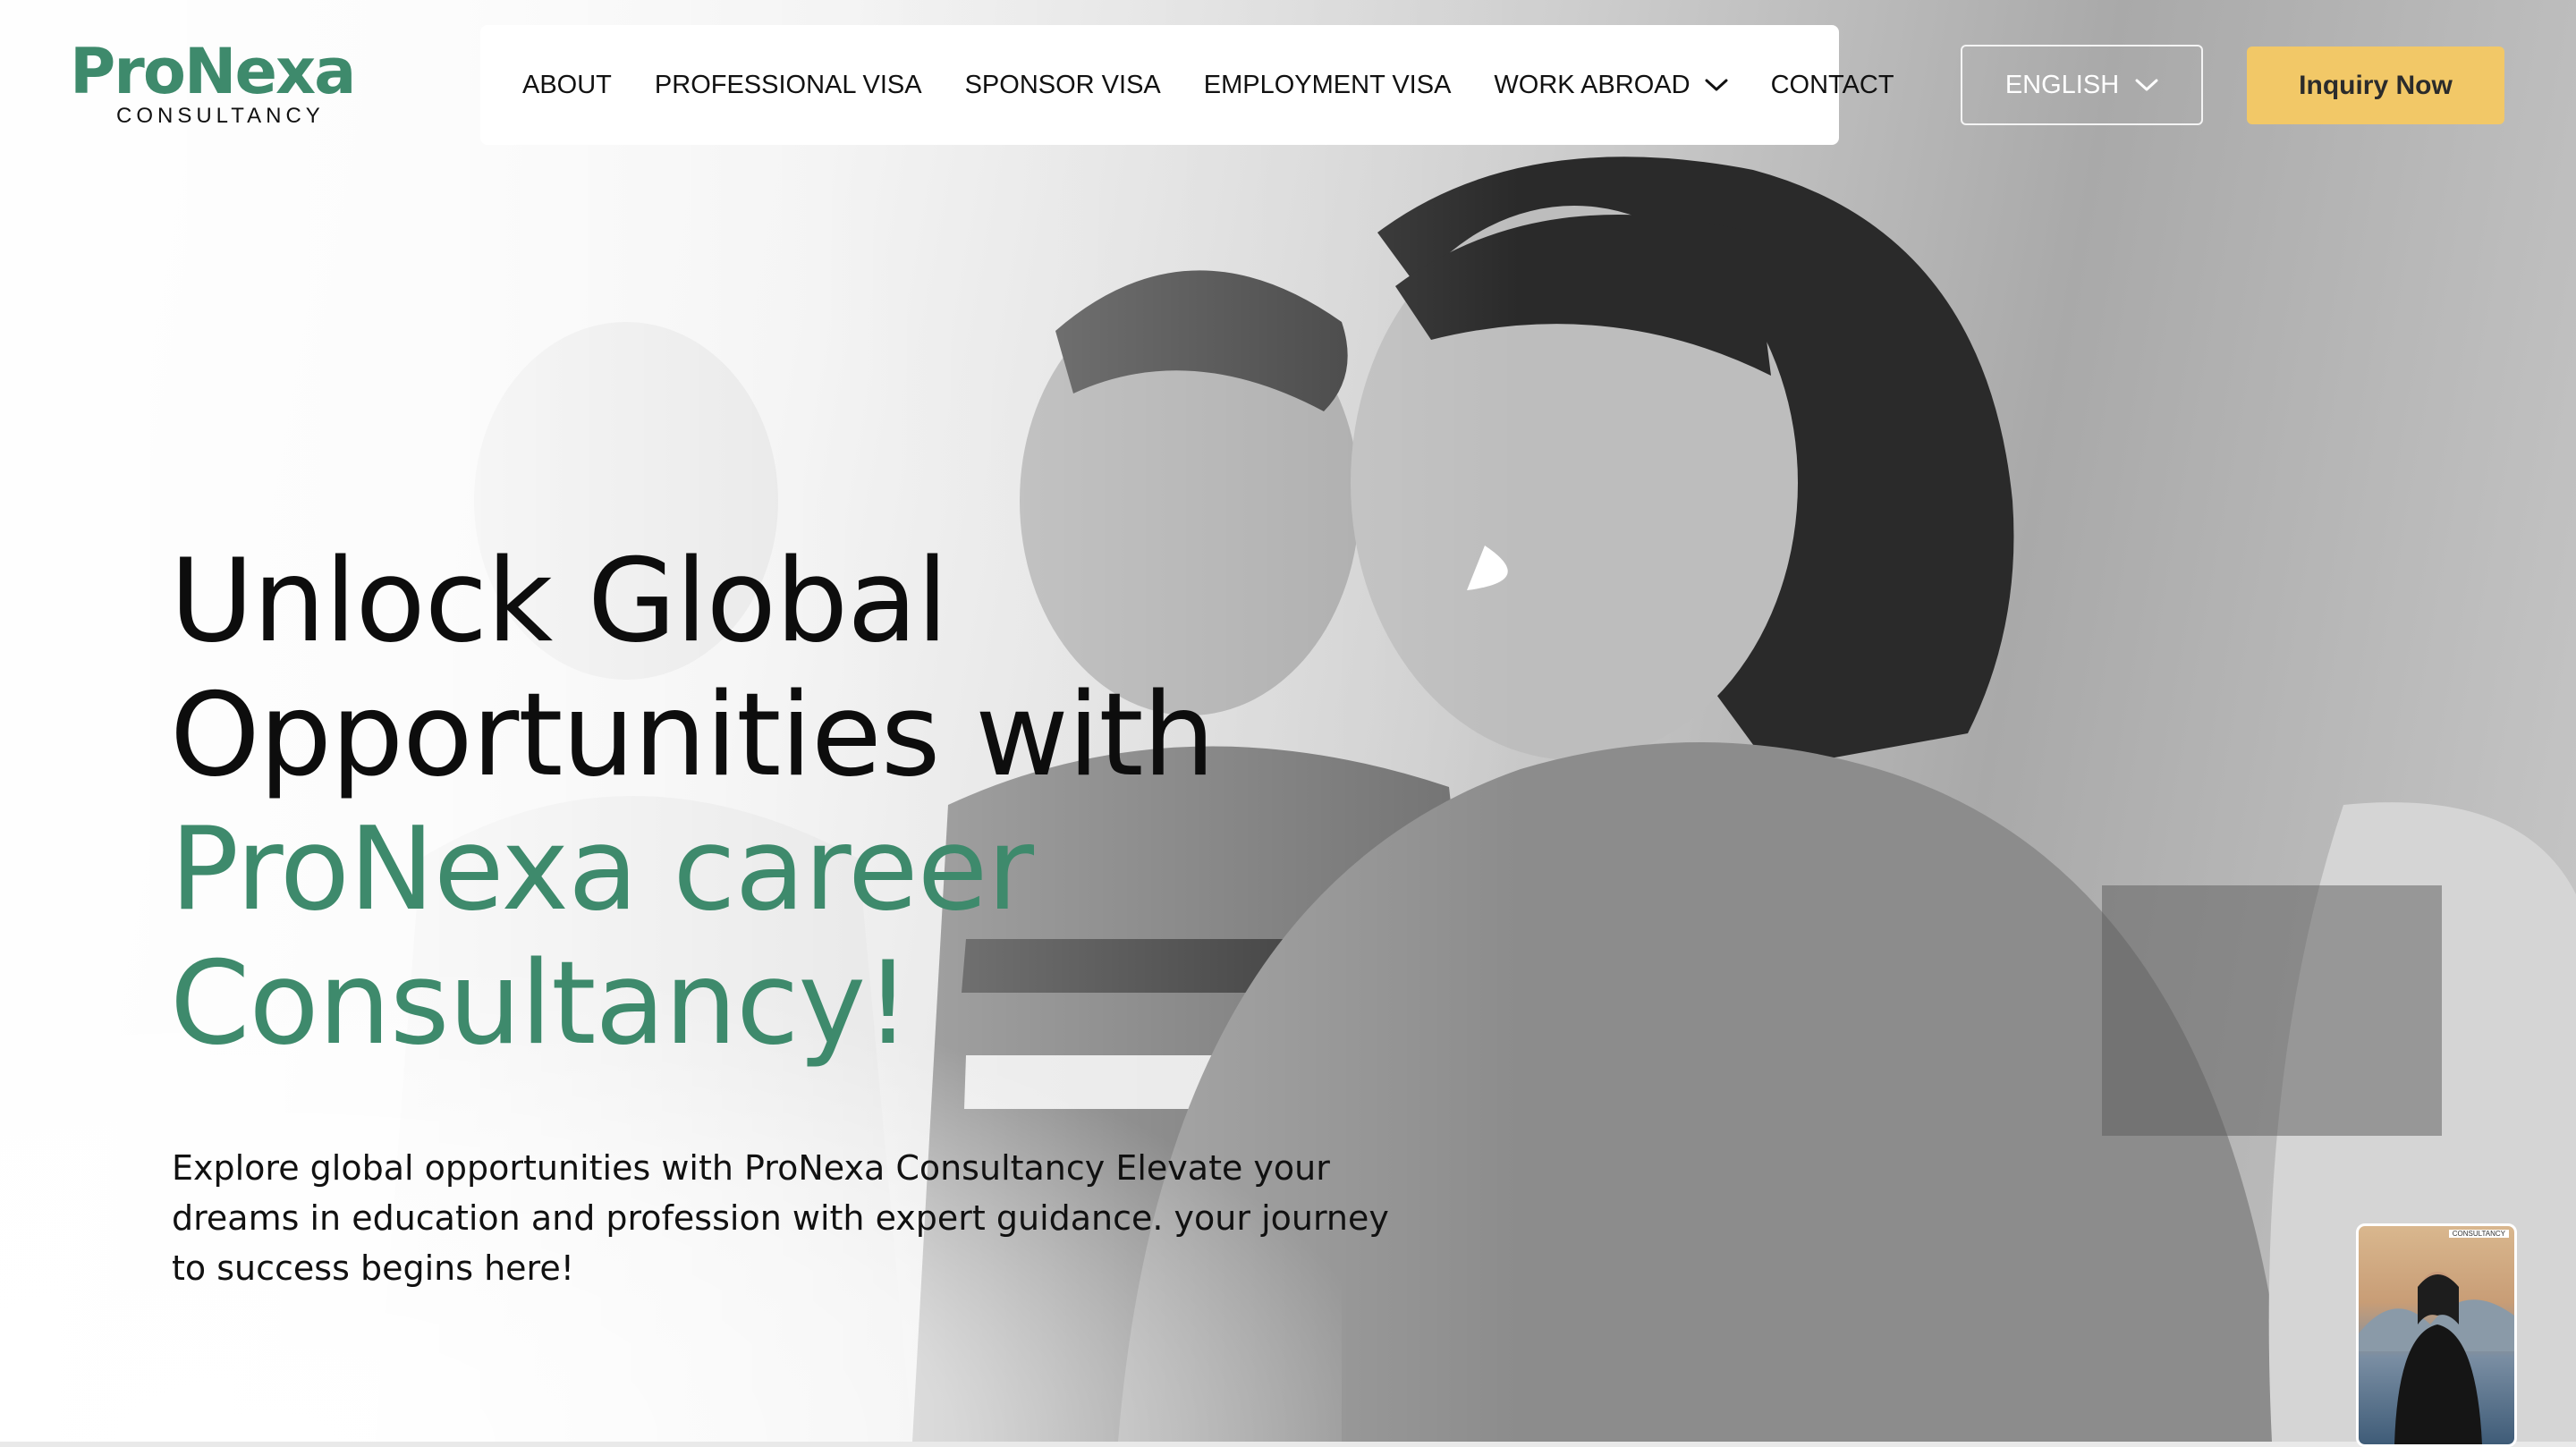 Image resolution: width=2576 pixels, height=1447 pixels. I want to click on nav-item-sponsor-visa: SPONSOR VISA, so click(1063, 85).